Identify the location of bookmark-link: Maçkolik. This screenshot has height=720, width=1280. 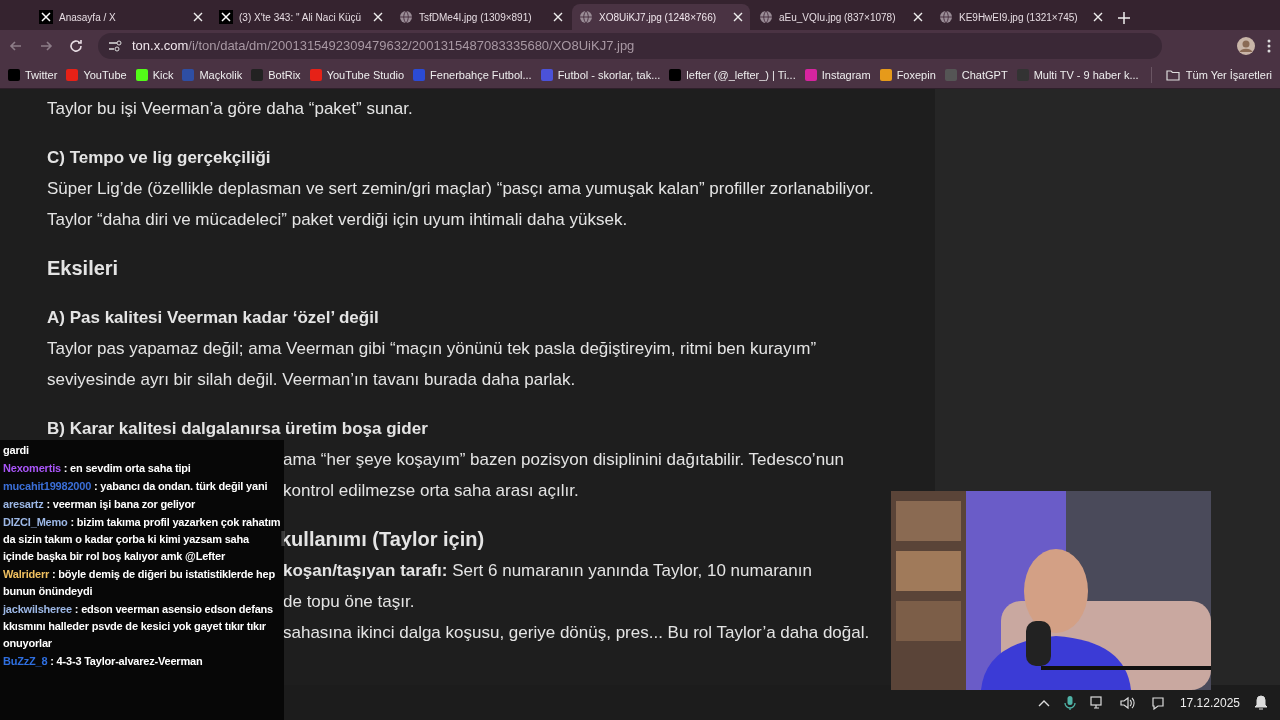
(212, 75).